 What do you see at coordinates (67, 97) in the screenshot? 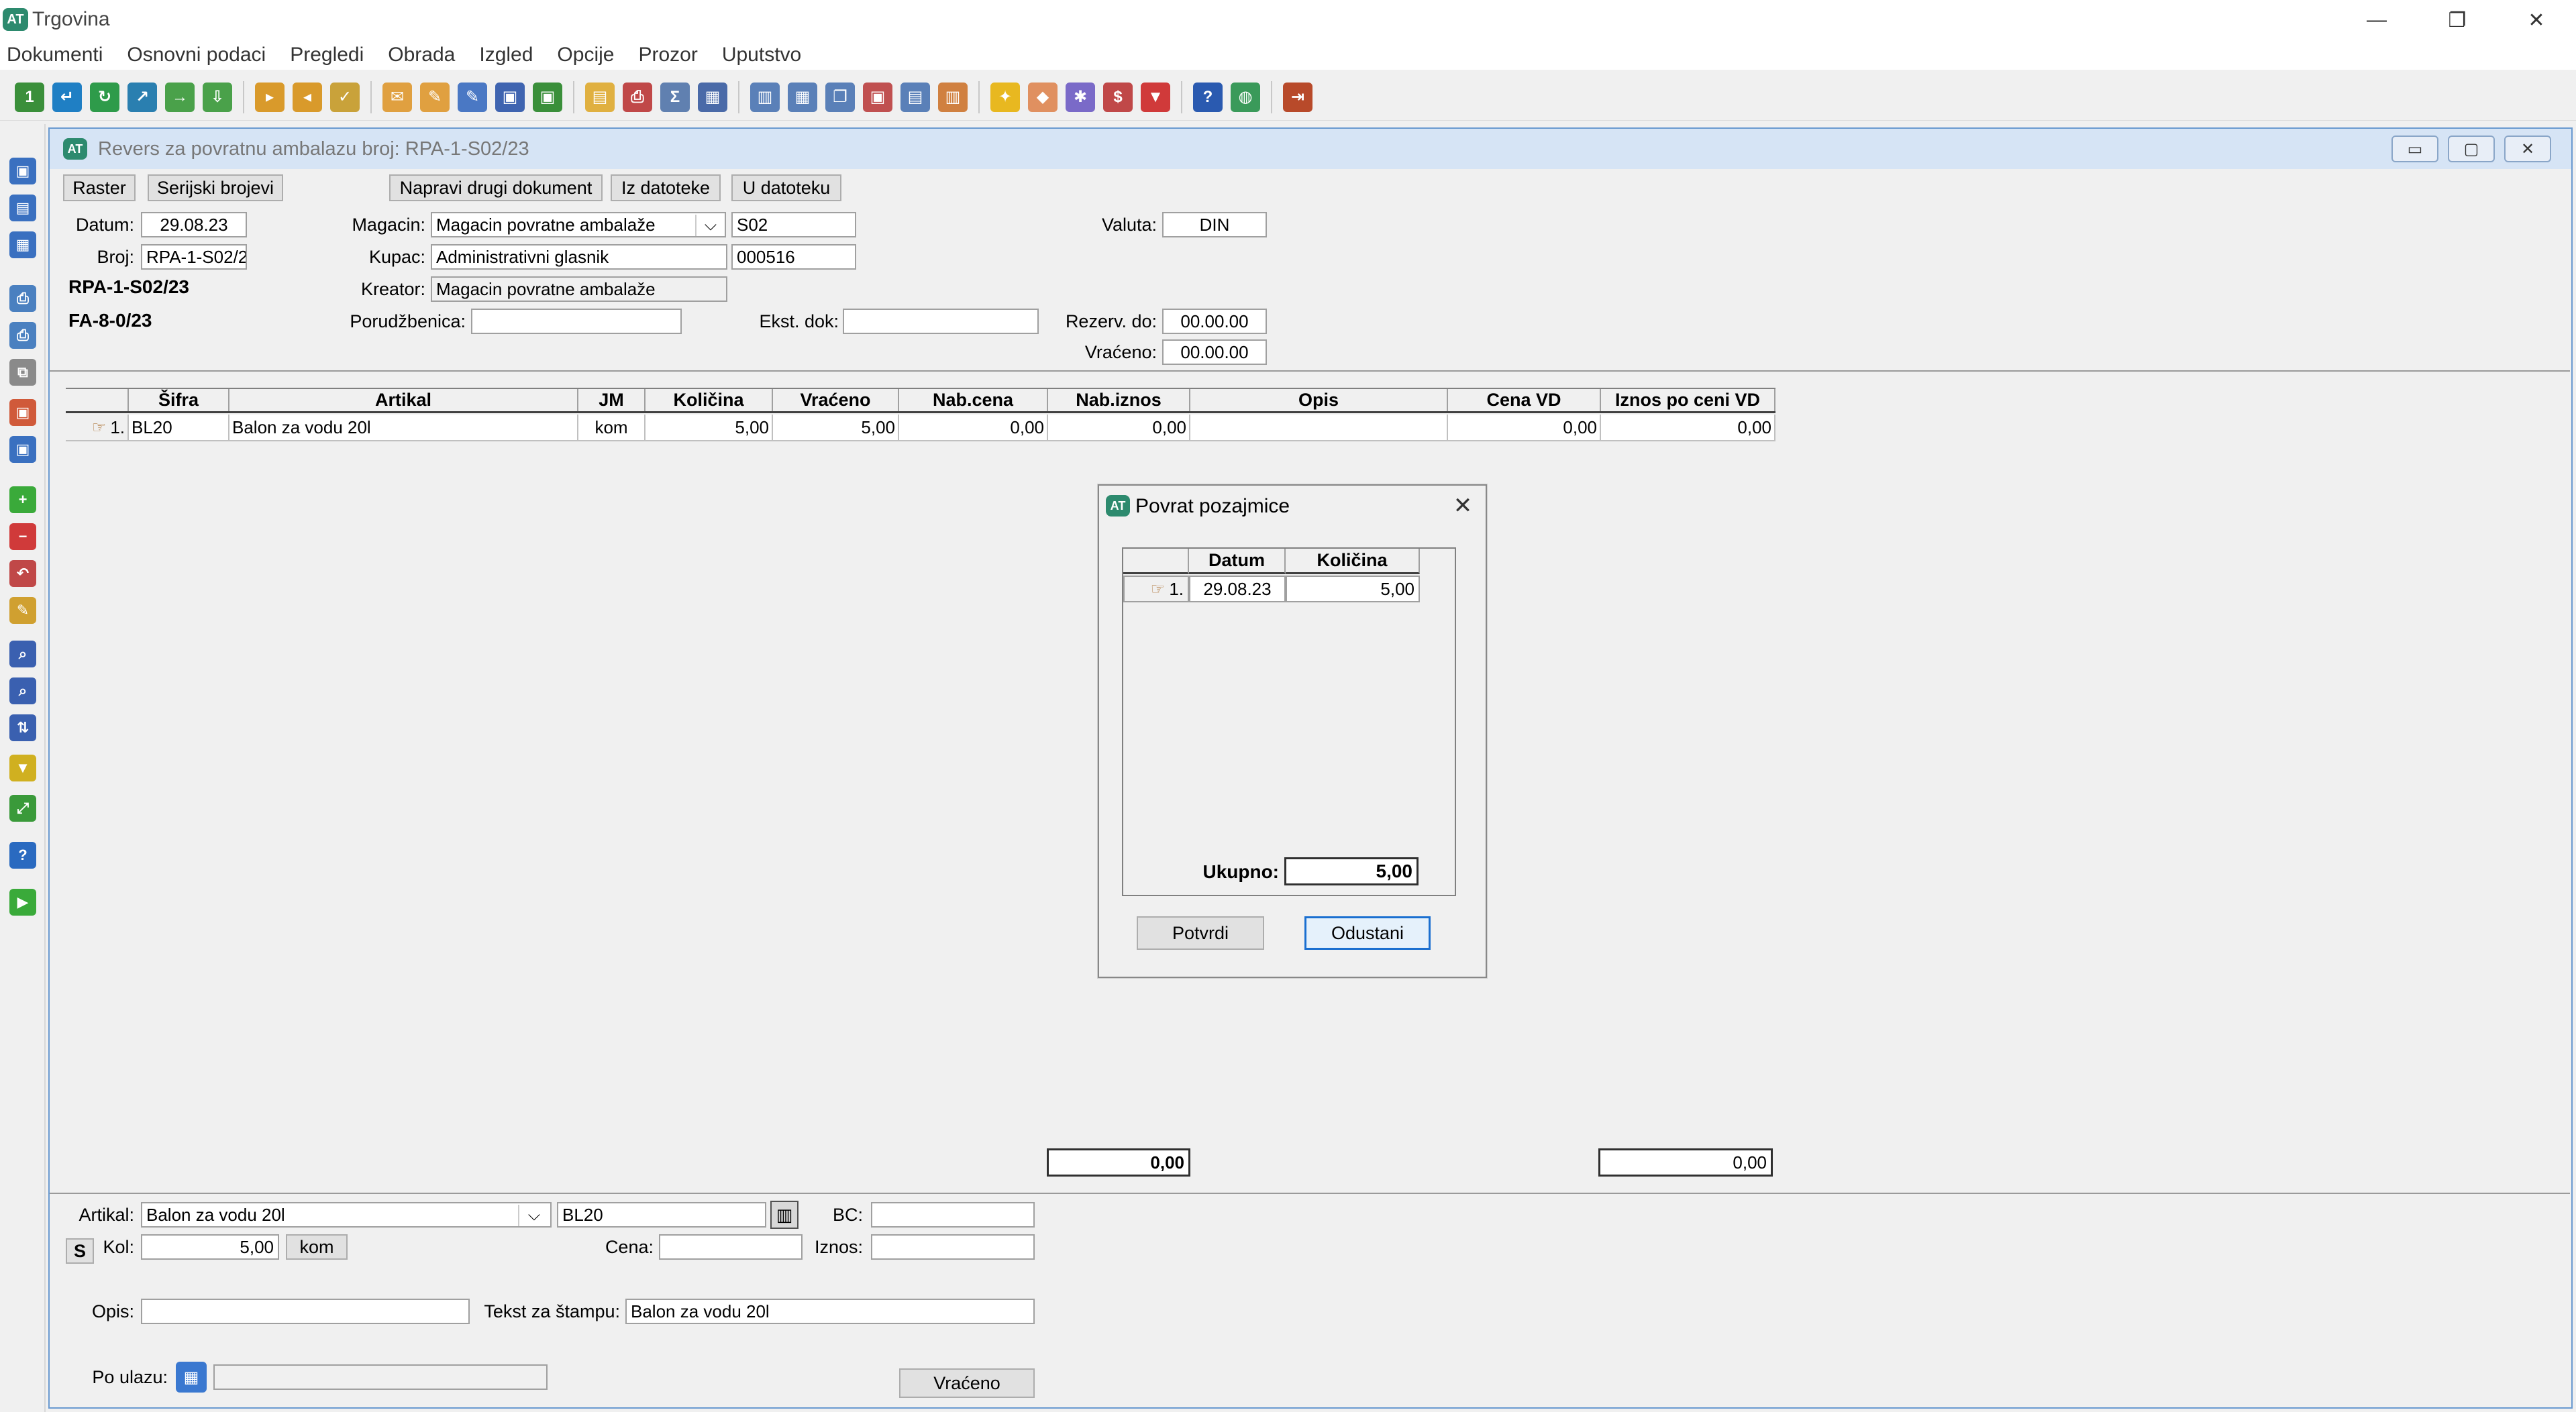
I see `import-icon: ↵` at bounding box center [67, 97].